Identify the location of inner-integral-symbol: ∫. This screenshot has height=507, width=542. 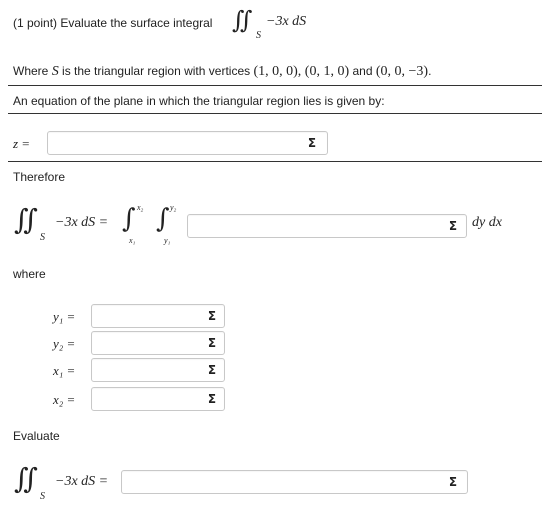
(163, 219).